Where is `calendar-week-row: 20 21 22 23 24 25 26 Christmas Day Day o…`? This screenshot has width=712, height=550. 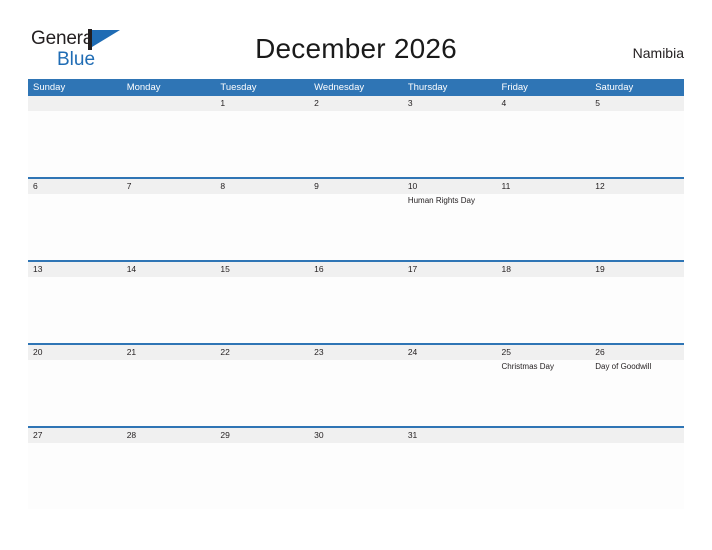 calendar-week-row: 20 21 22 23 24 25 26 Christmas Day Day o… is located at coordinates (356, 386).